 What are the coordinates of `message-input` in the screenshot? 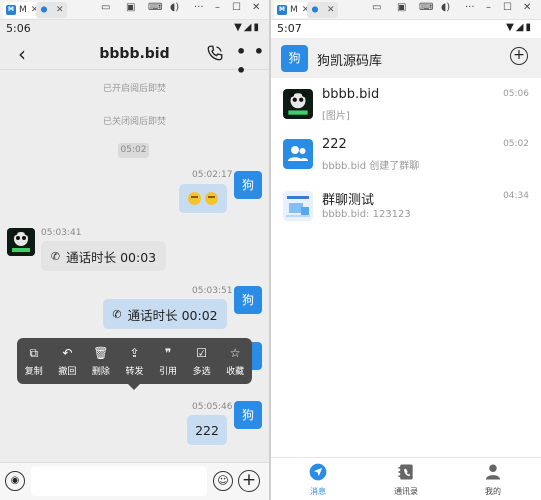 It's located at (119, 481).